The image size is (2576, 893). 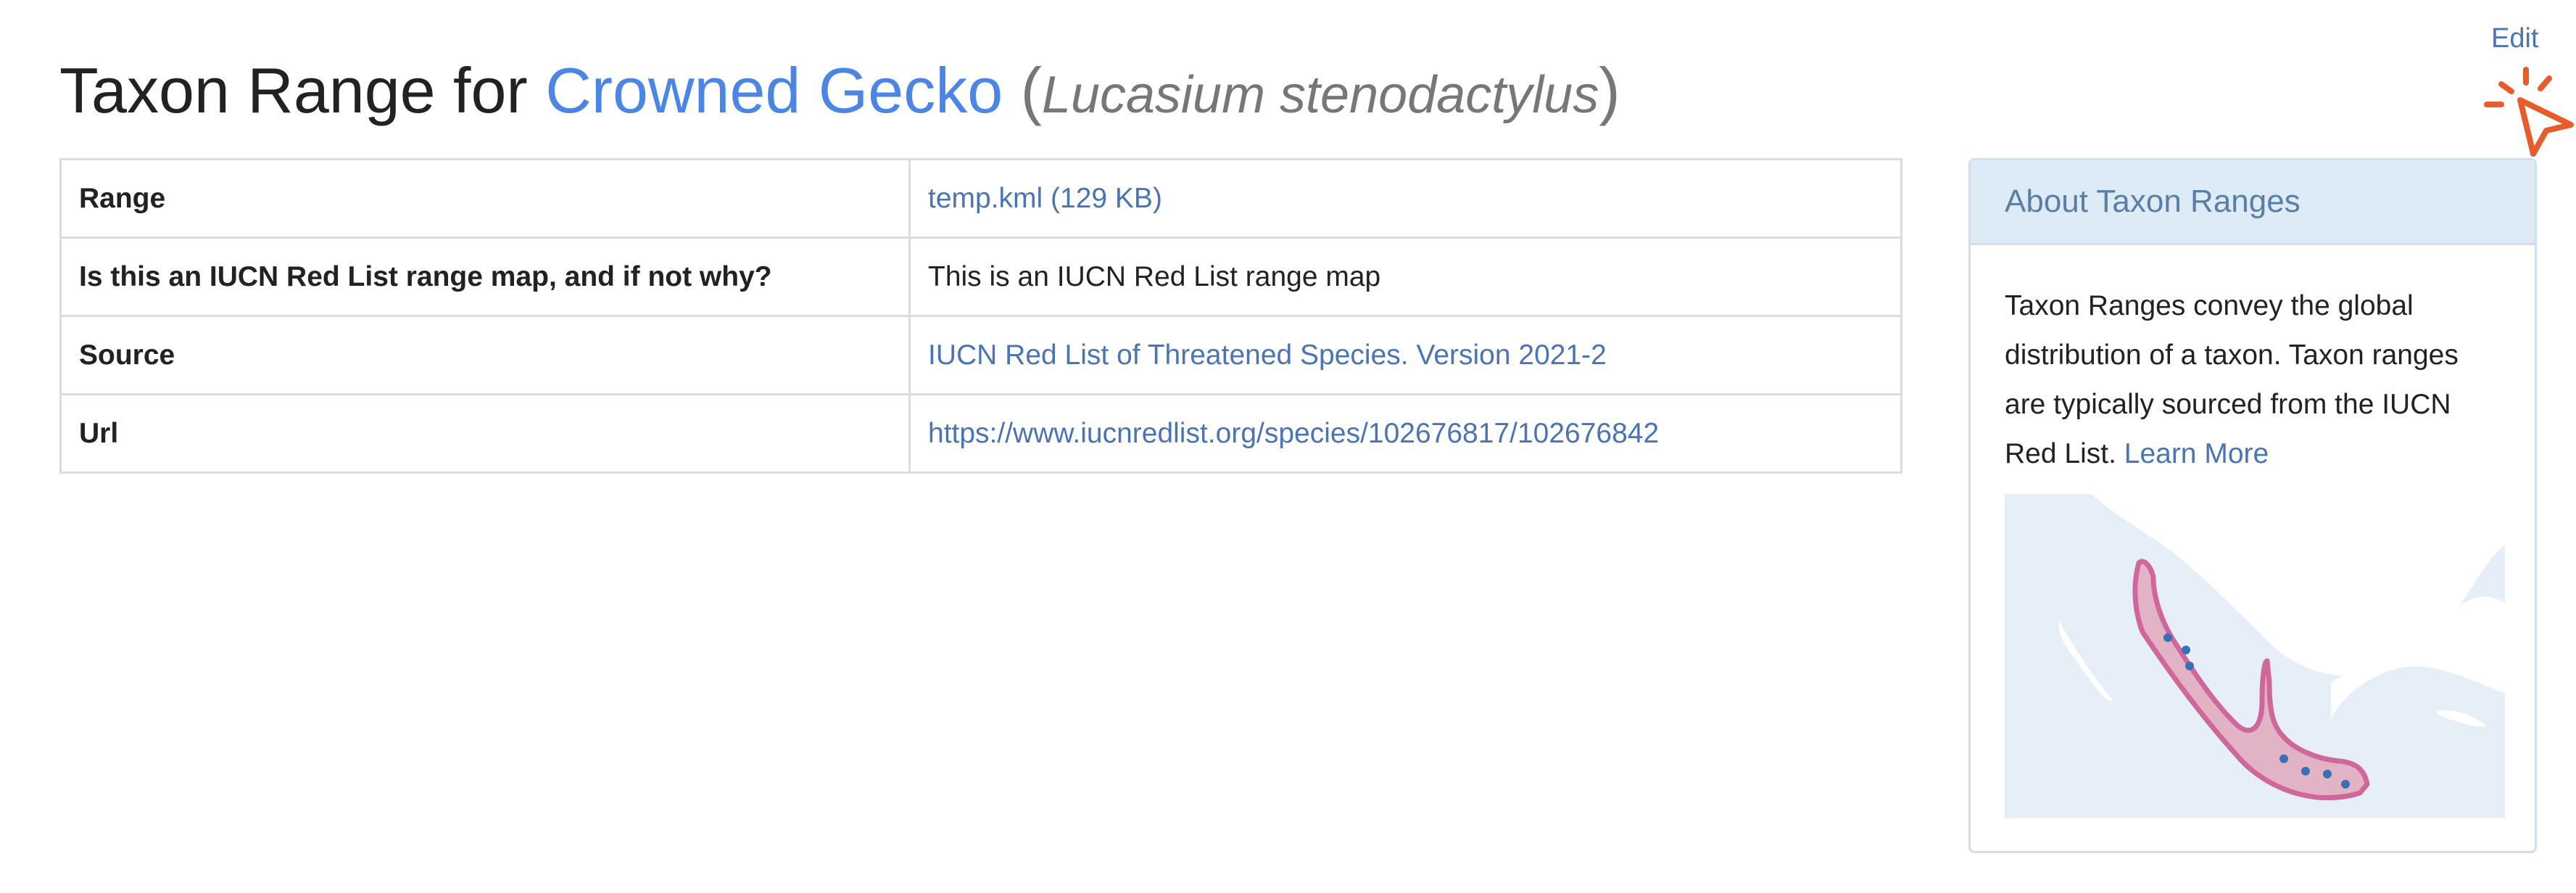 I want to click on row-label-url: Url, so click(x=485, y=433).